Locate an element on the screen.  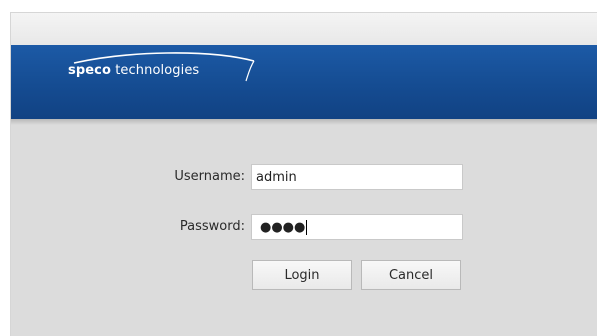
window-top-strip is located at coordinates (304, 29).